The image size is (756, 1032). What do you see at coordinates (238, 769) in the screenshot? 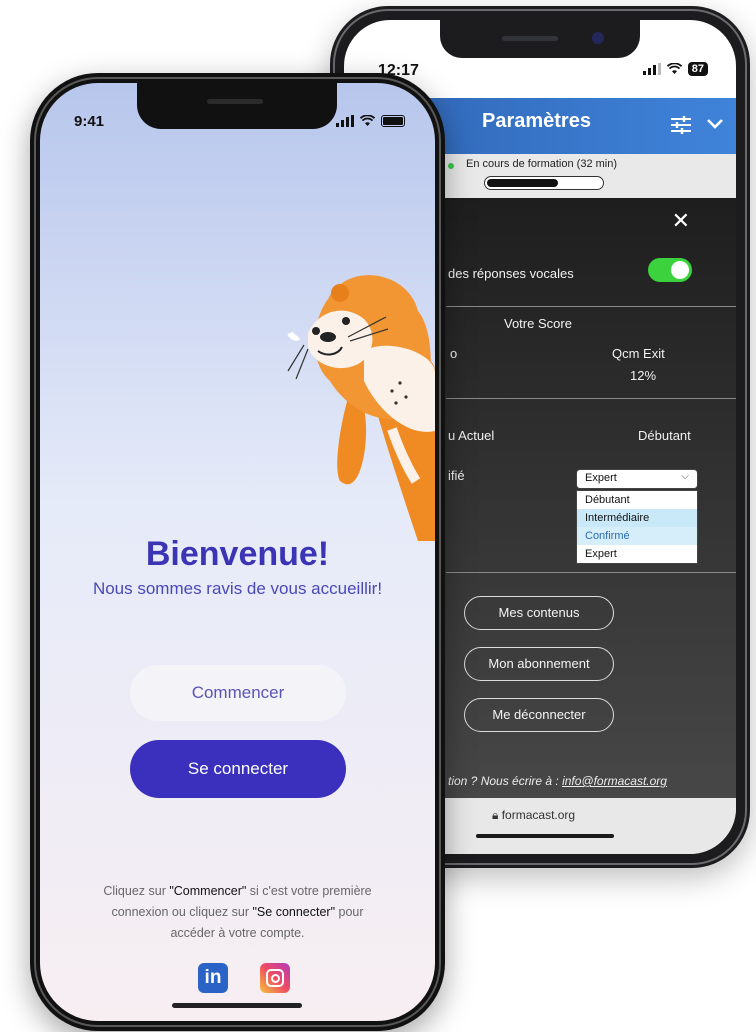
I see `login-button: Se connecter` at bounding box center [238, 769].